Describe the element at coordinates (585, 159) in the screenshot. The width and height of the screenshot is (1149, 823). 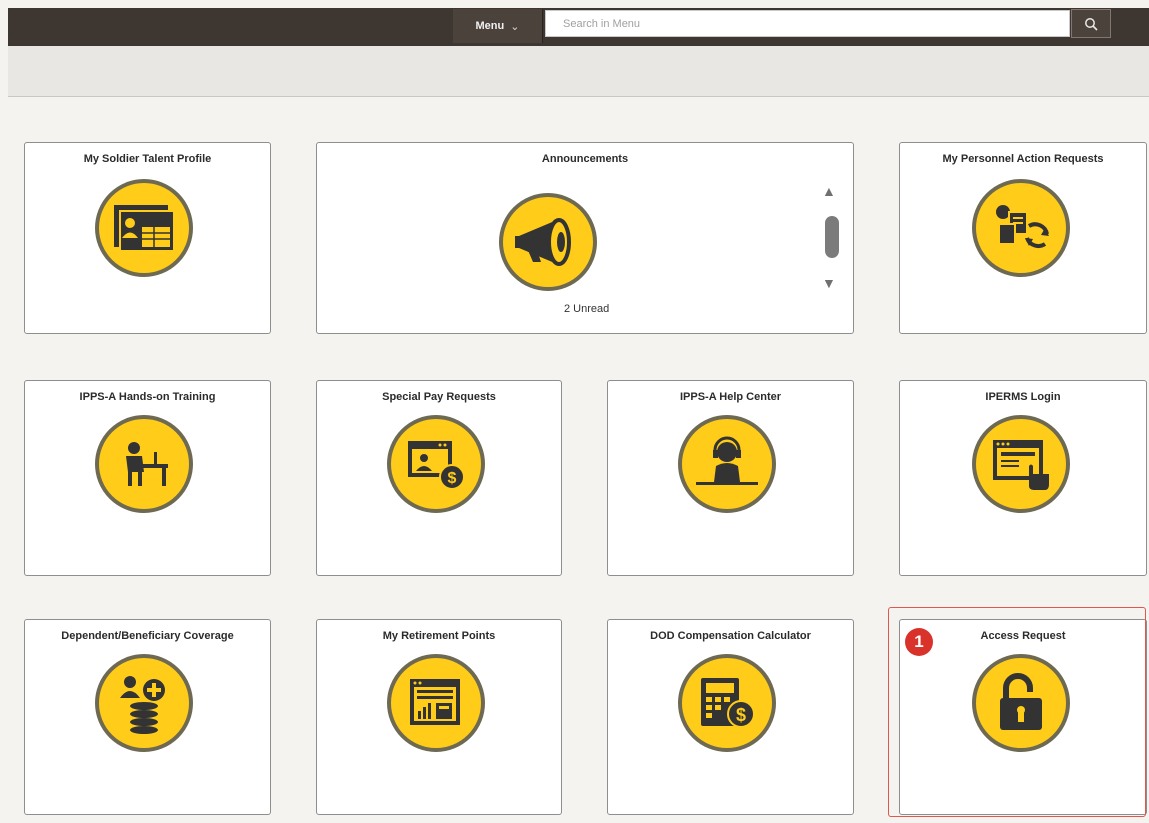
I see `tile-title: Announcements` at that location.